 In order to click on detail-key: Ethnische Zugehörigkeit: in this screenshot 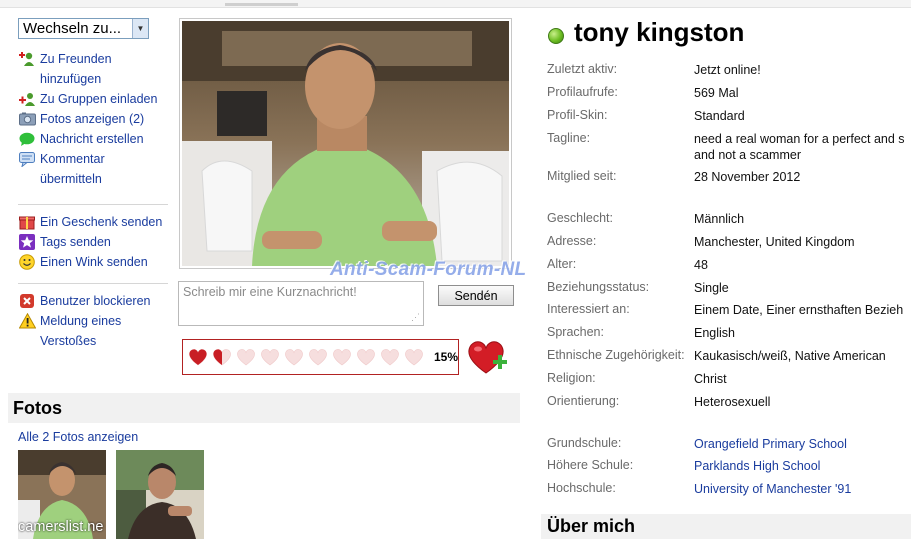, I will do `click(616, 355)`.